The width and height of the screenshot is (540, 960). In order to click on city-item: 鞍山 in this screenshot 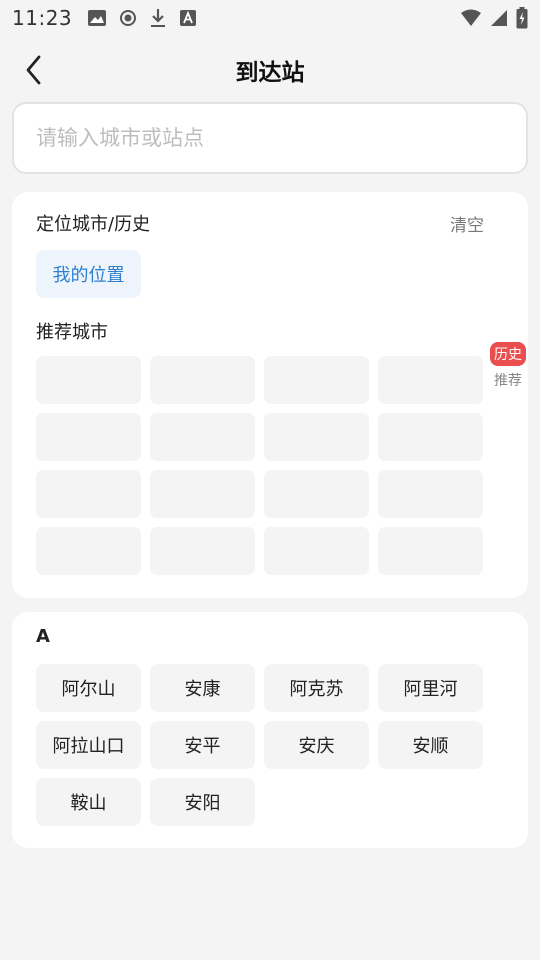, I will do `click(88, 802)`.